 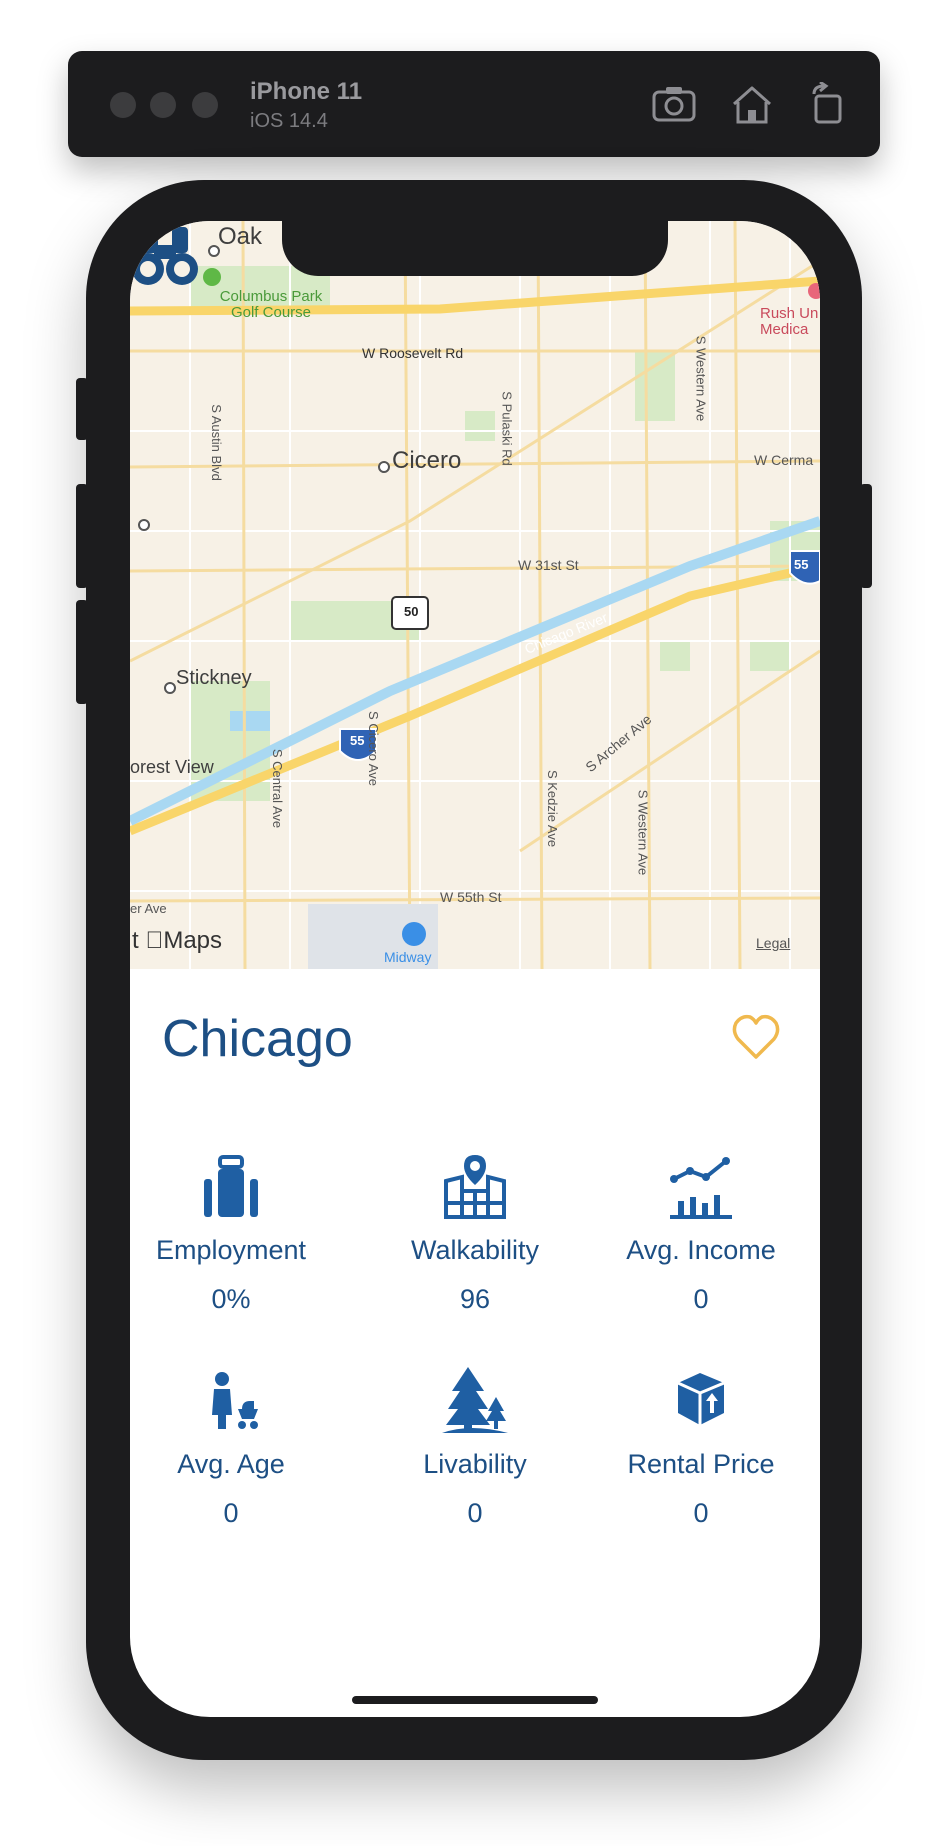 I want to click on map-label-rush: Rush Un Medica, so click(x=789, y=321).